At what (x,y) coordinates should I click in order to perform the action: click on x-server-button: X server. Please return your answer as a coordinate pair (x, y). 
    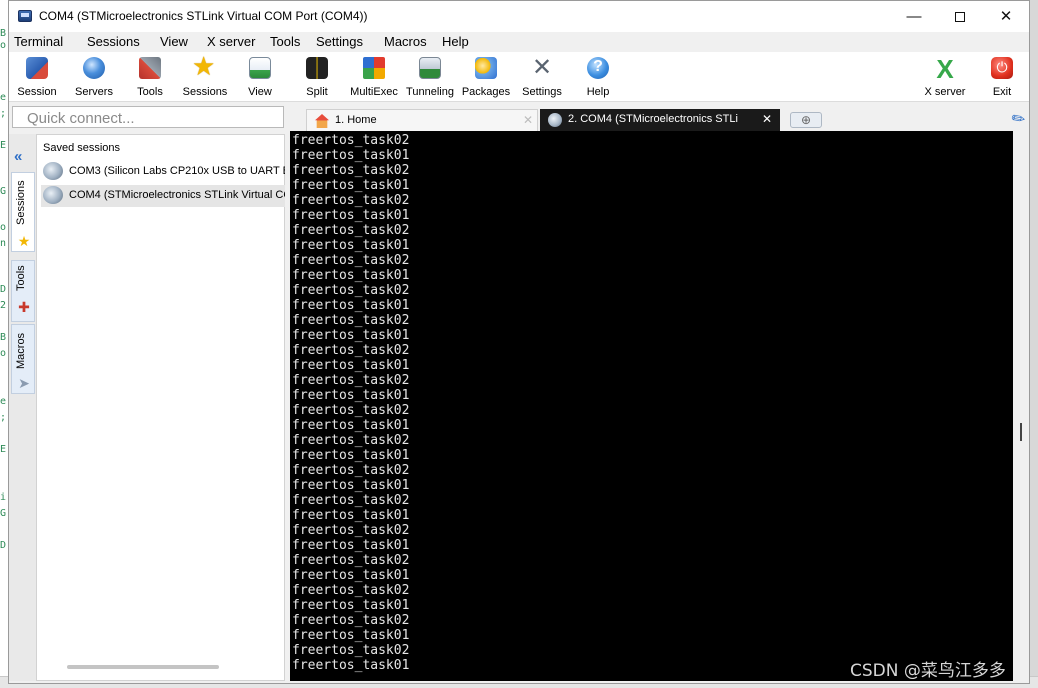
    Looking at the image, I should click on (945, 77).